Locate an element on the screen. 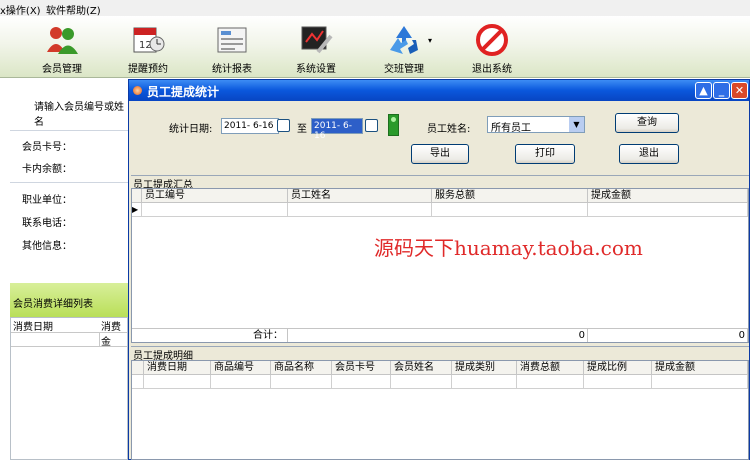  col-amount-header: 消费金 is located at coordinates (114, 333).